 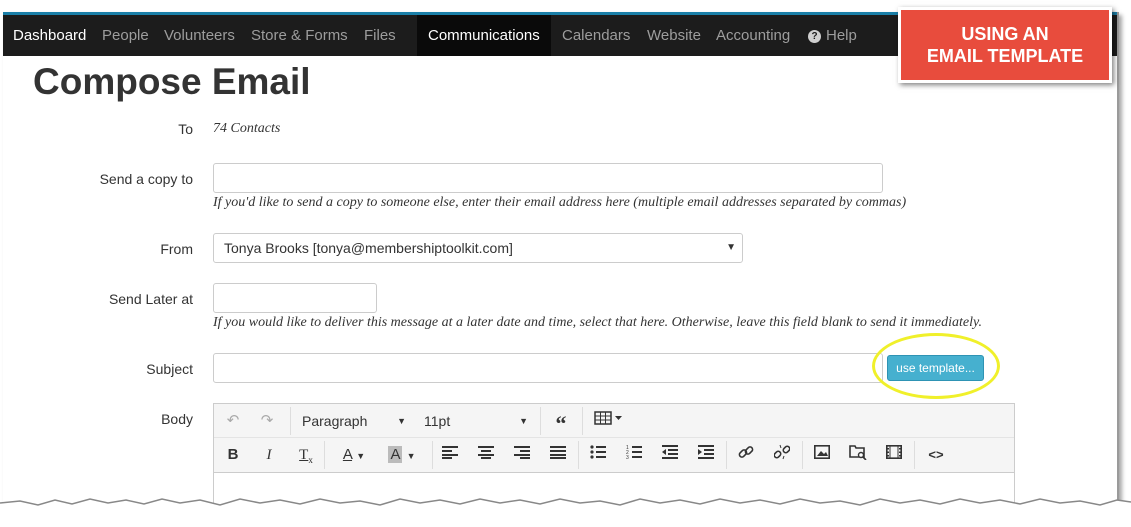 What do you see at coordinates (380, 35) in the screenshot?
I see `nav-files: Files` at bounding box center [380, 35].